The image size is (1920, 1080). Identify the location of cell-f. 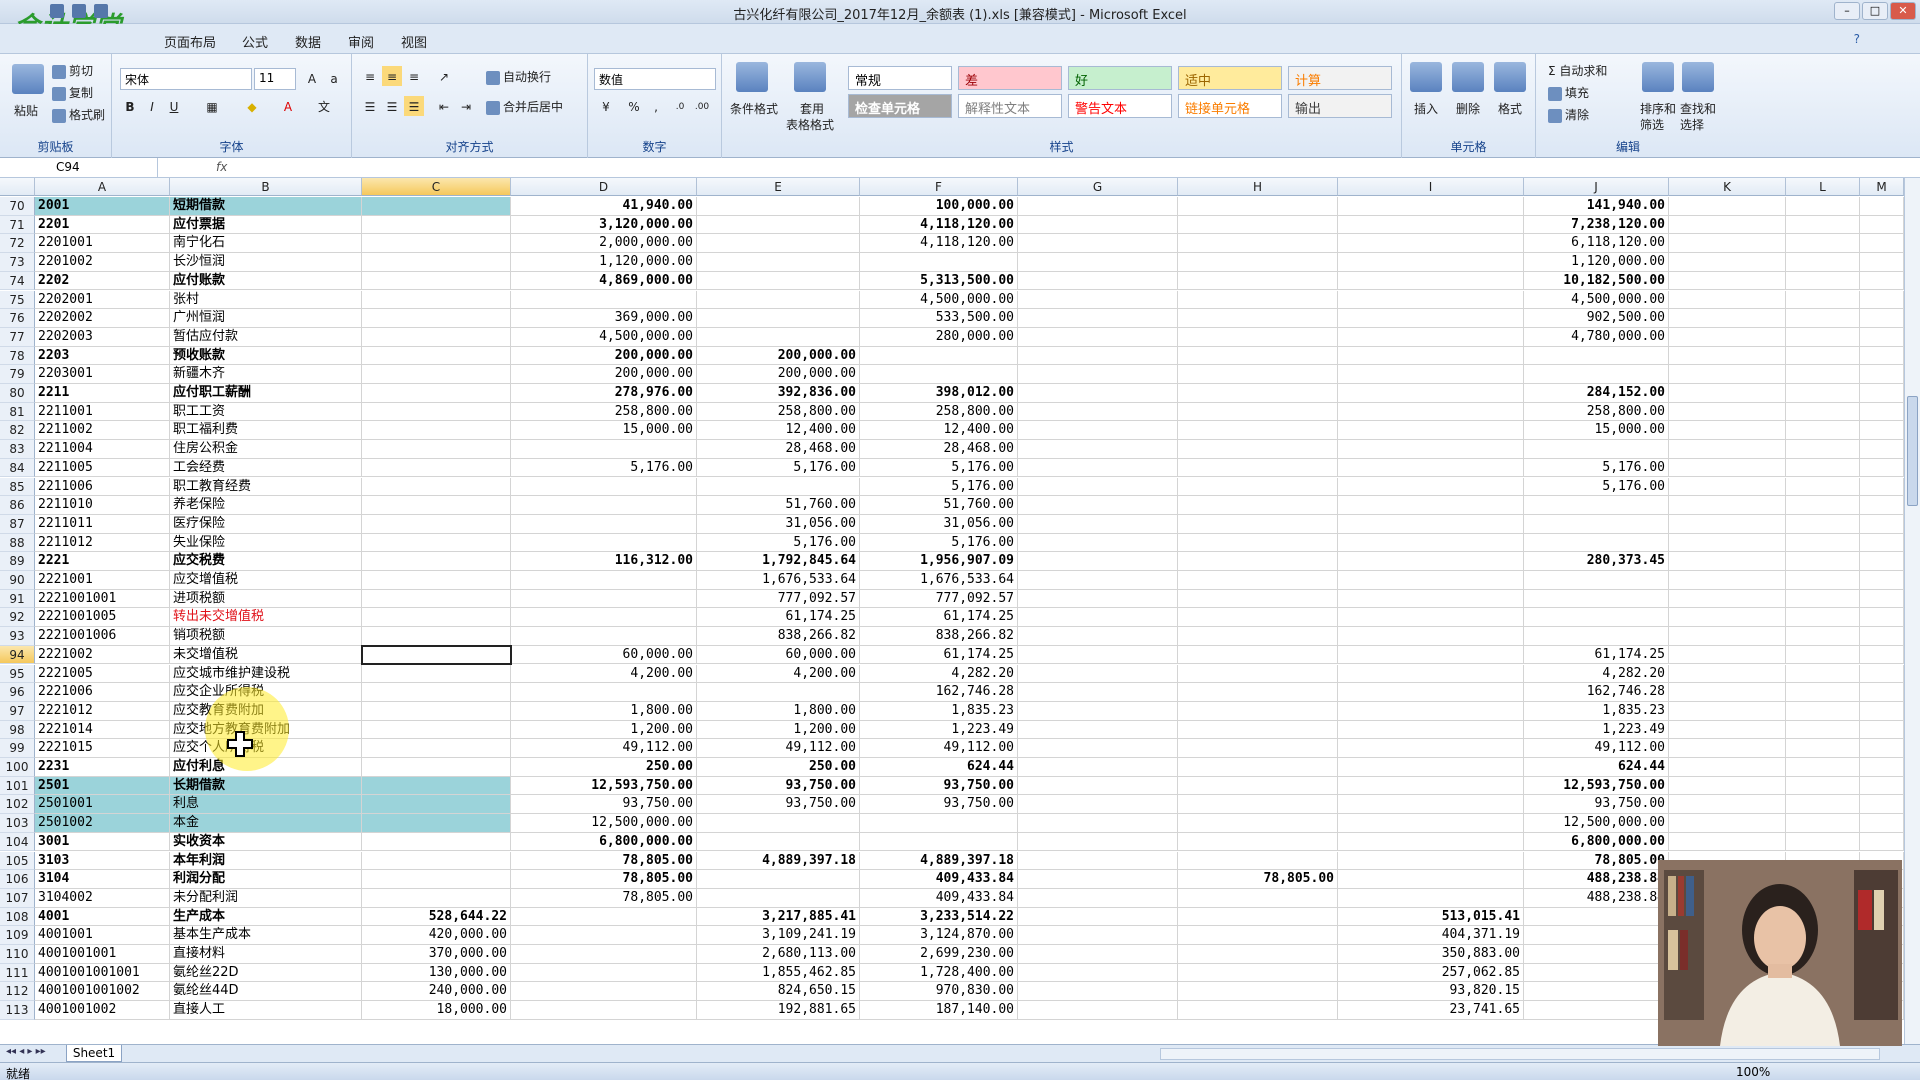
(939, 842).